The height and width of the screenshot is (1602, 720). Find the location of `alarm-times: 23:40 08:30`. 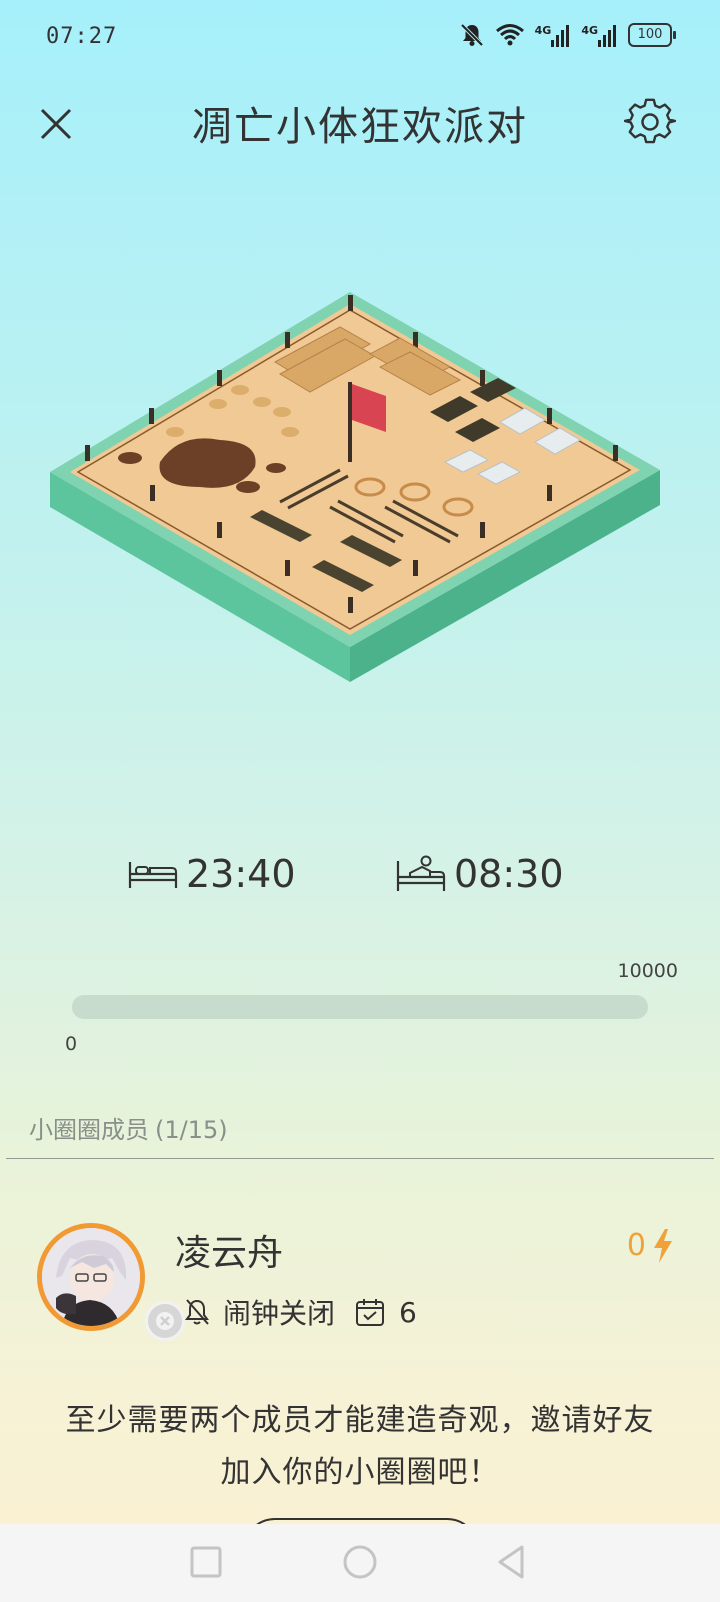

alarm-times: 23:40 08:30 is located at coordinates (360, 887).